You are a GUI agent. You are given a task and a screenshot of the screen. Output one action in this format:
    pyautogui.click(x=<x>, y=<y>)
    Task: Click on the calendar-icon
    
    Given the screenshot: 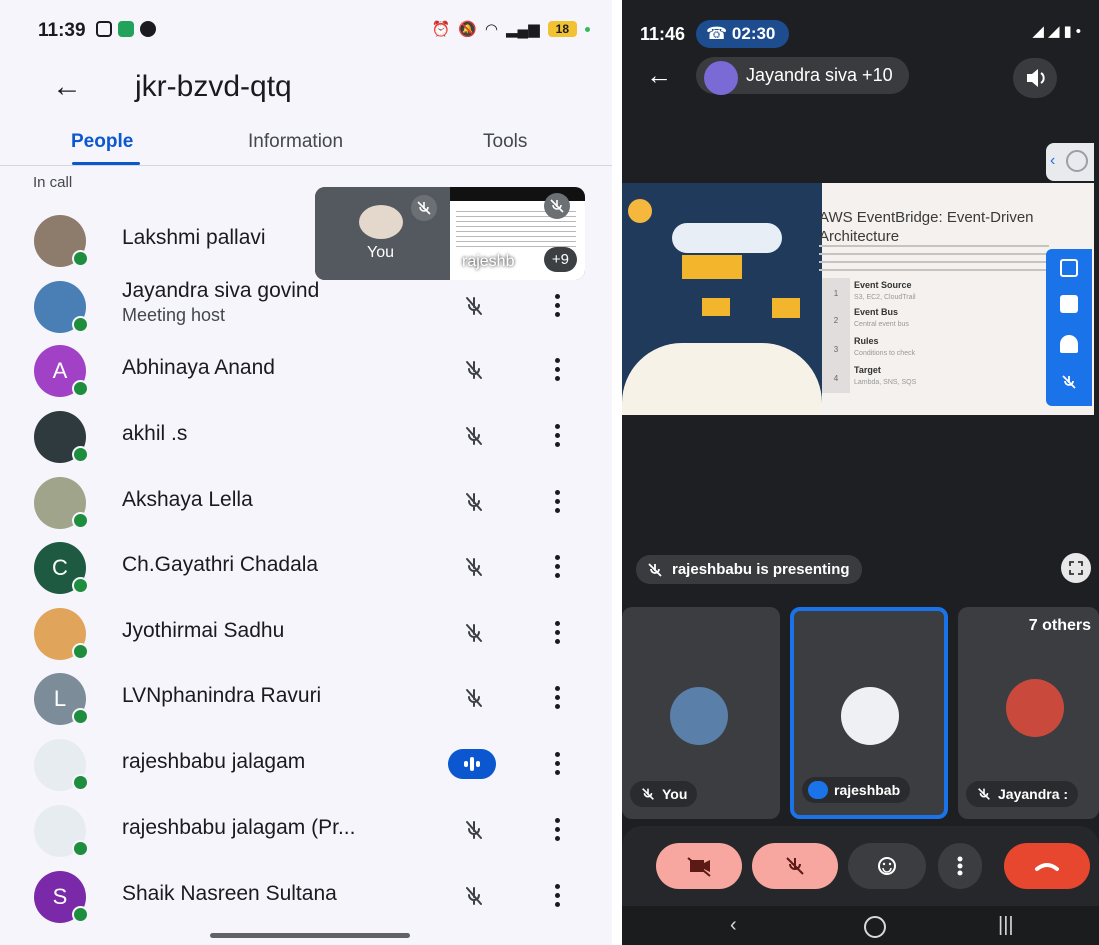 What is the action you would take?
    pyautogui.click(x=1069, y=268)
    